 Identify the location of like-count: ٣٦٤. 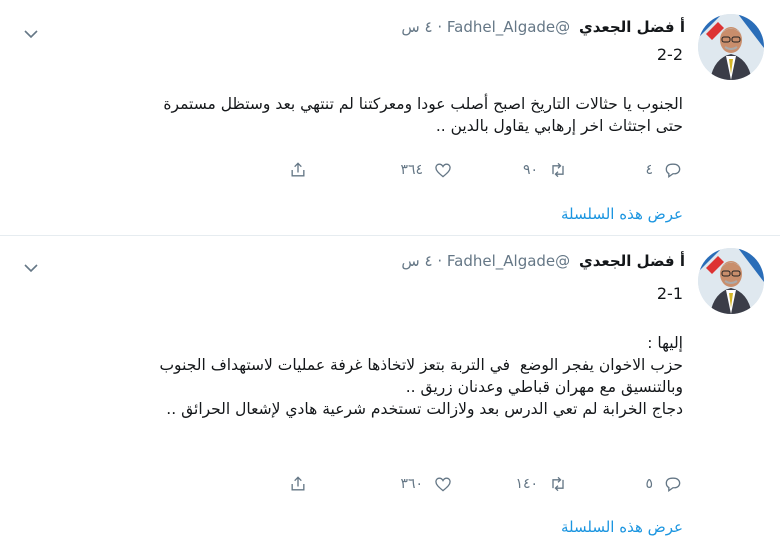
(411, 170).